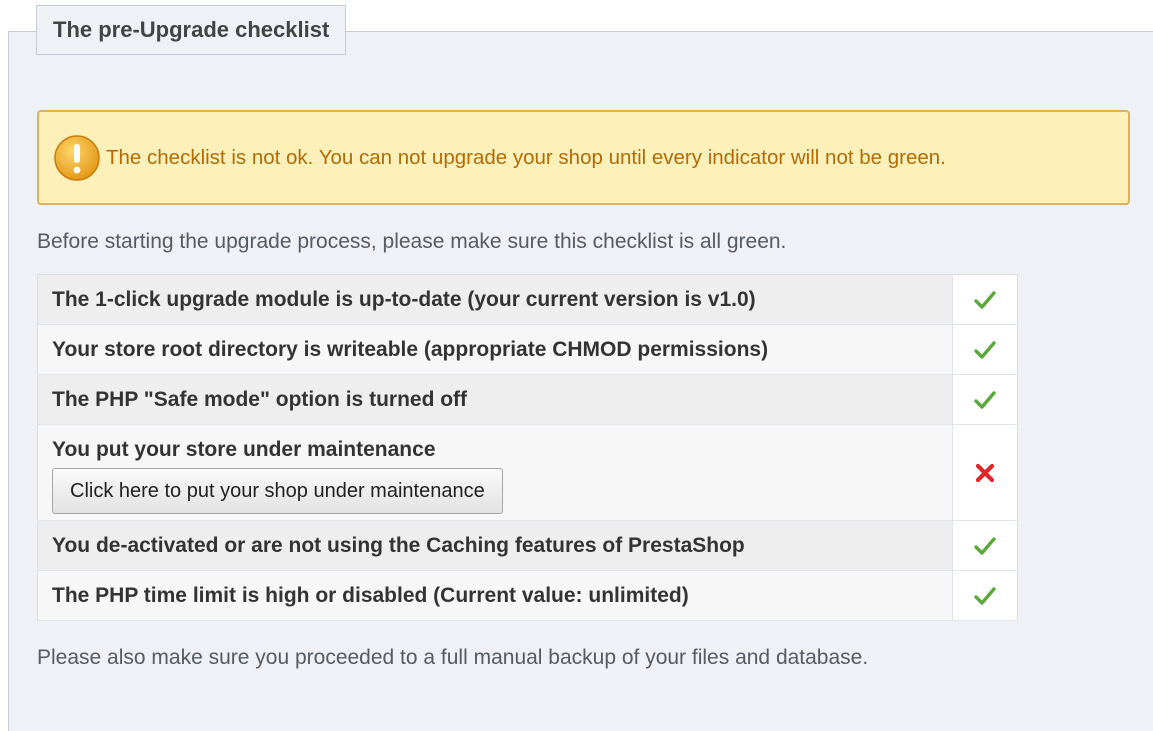 Image resolution: width=1153 pixels, height=731 pixels. What do you see at coordinates (77, 157) in the screenshot?
I see `warning-icon` at bounding box center [77, 157].